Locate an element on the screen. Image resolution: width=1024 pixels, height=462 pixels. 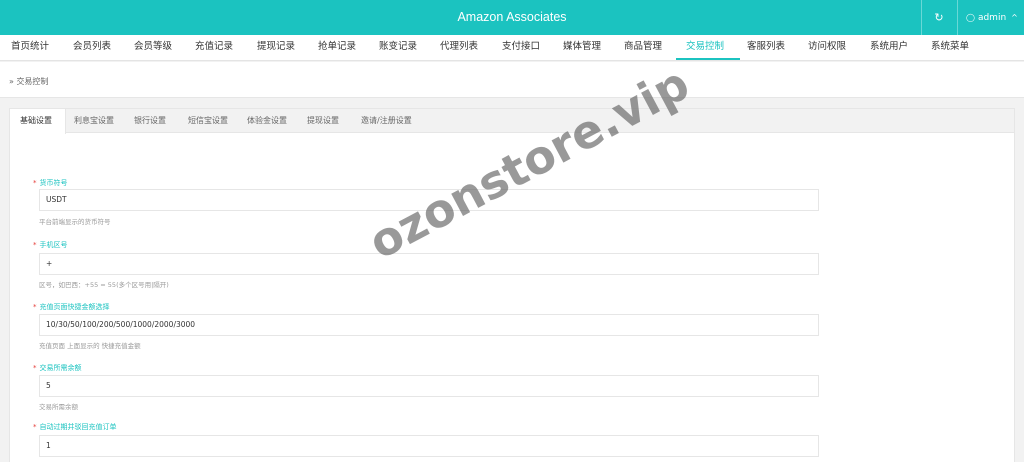
nav-item-withdraw: 提现记录 is located at coordinates (276, 48).